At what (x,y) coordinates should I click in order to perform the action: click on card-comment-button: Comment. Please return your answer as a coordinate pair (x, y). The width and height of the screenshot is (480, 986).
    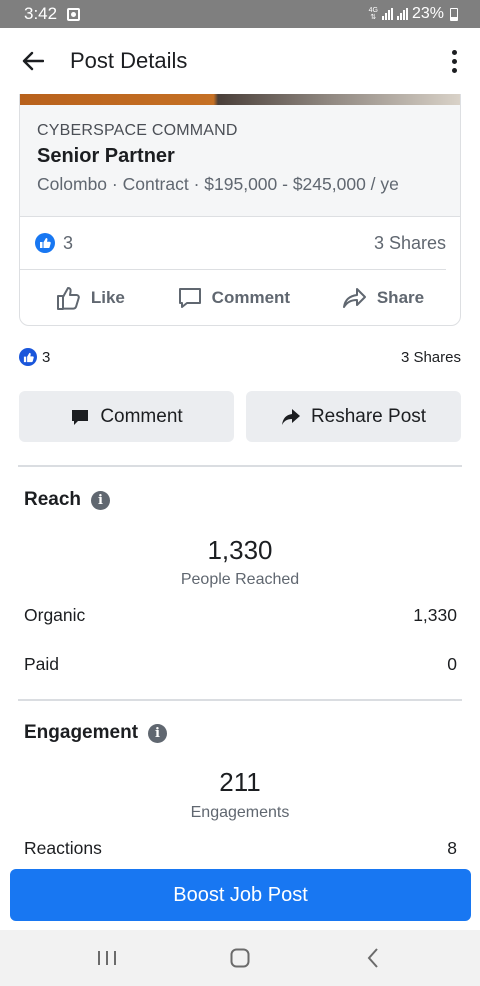
    Looking at the image, I should click on (233, 298).